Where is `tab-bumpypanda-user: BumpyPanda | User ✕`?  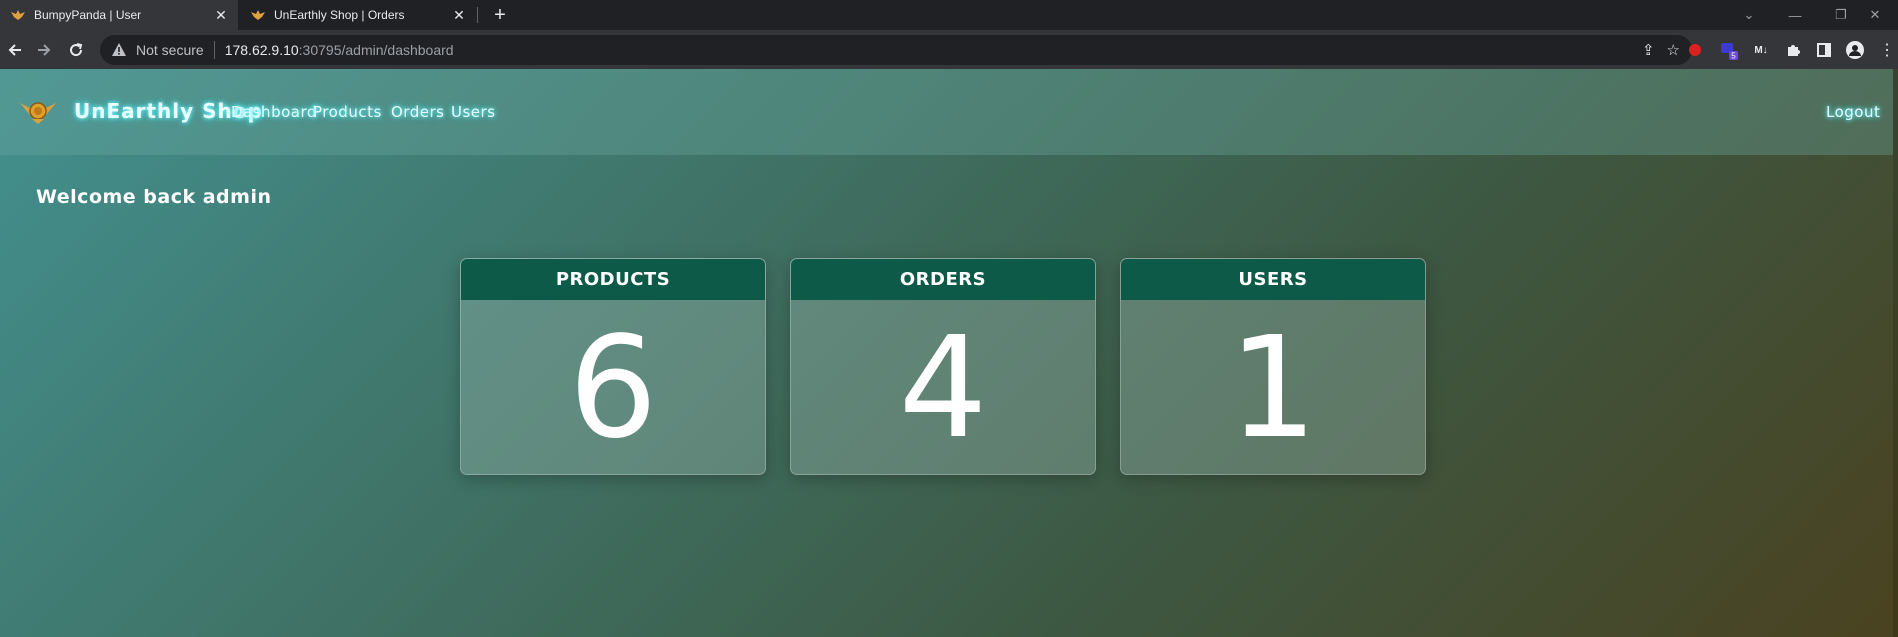 tab-bumpypanda-user: BumpyPanda | User ✕ is located at coordinates (119, 15).